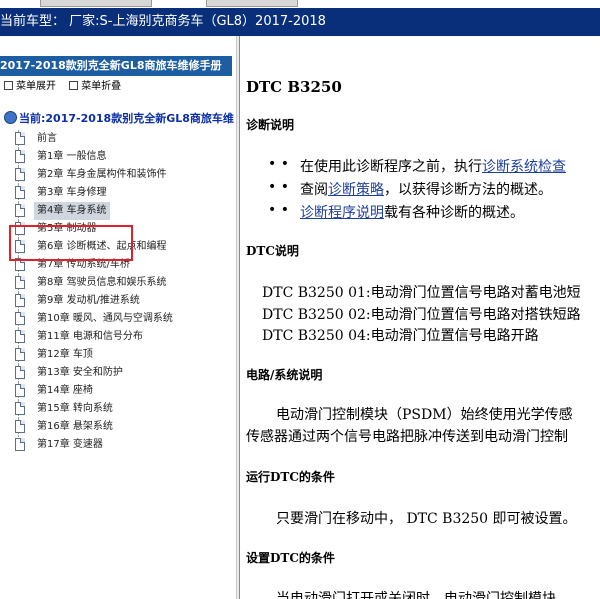  Describe the element at coordinates (426, 519) in the screenshot. I see `run-conditions-text: 只要滑门在移动中， DTC B3250 即可被设置。` at that location.